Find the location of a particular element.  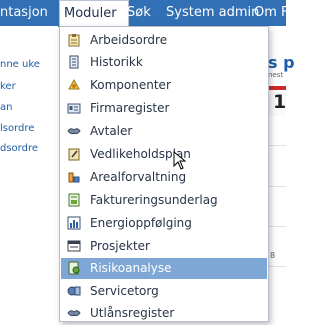

menu-item-label: Faktureringsunderlag is located at coordinates (154, 200).